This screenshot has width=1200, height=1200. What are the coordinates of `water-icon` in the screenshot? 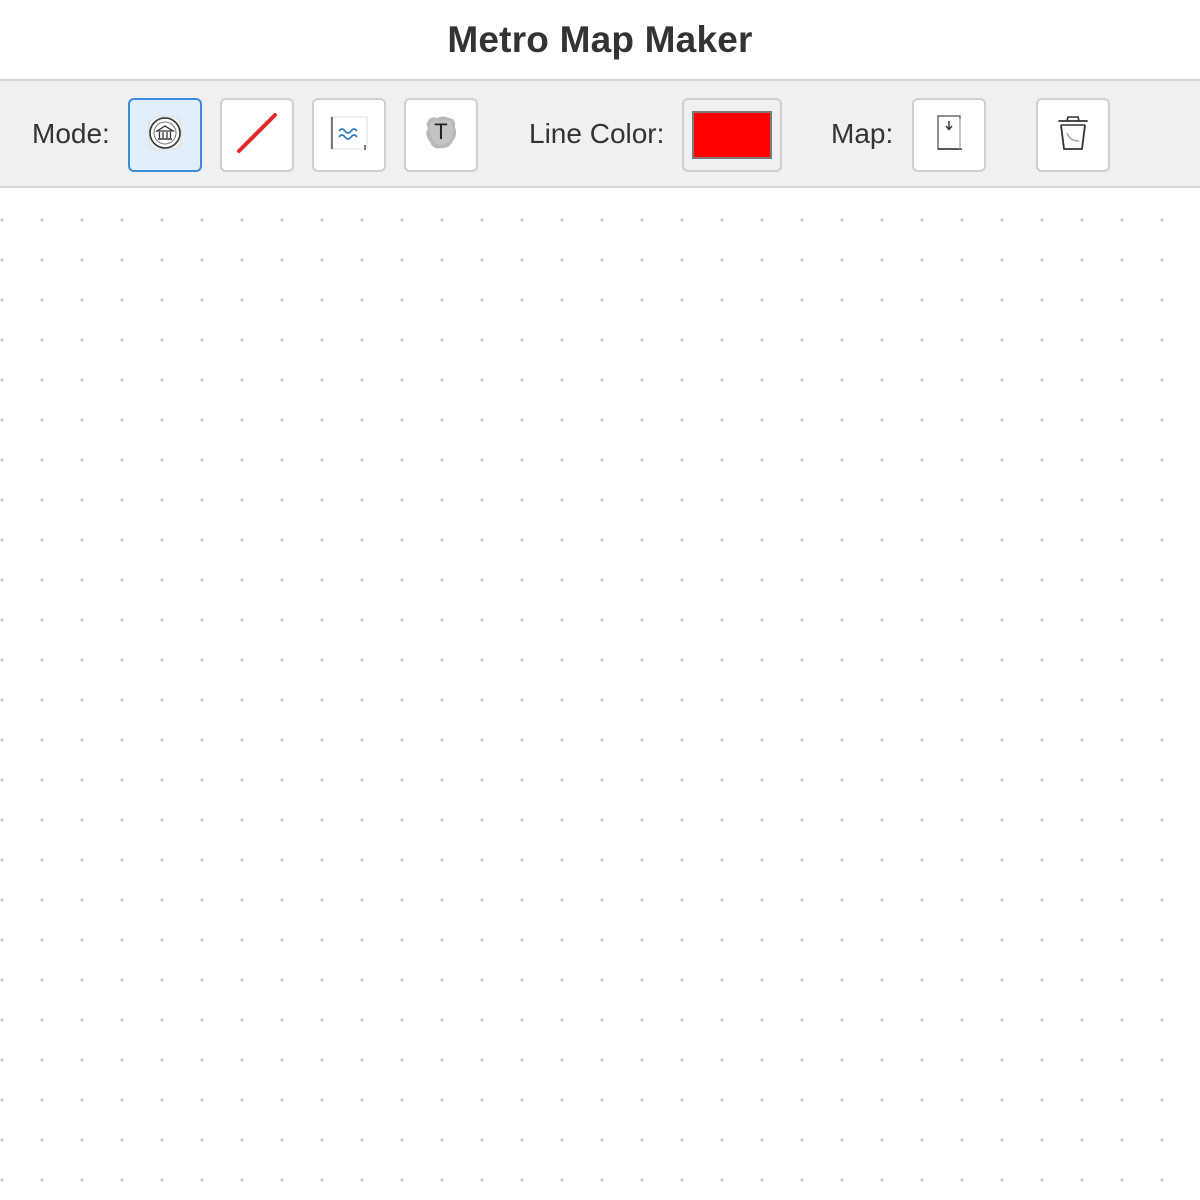 It's located at (349, 135).